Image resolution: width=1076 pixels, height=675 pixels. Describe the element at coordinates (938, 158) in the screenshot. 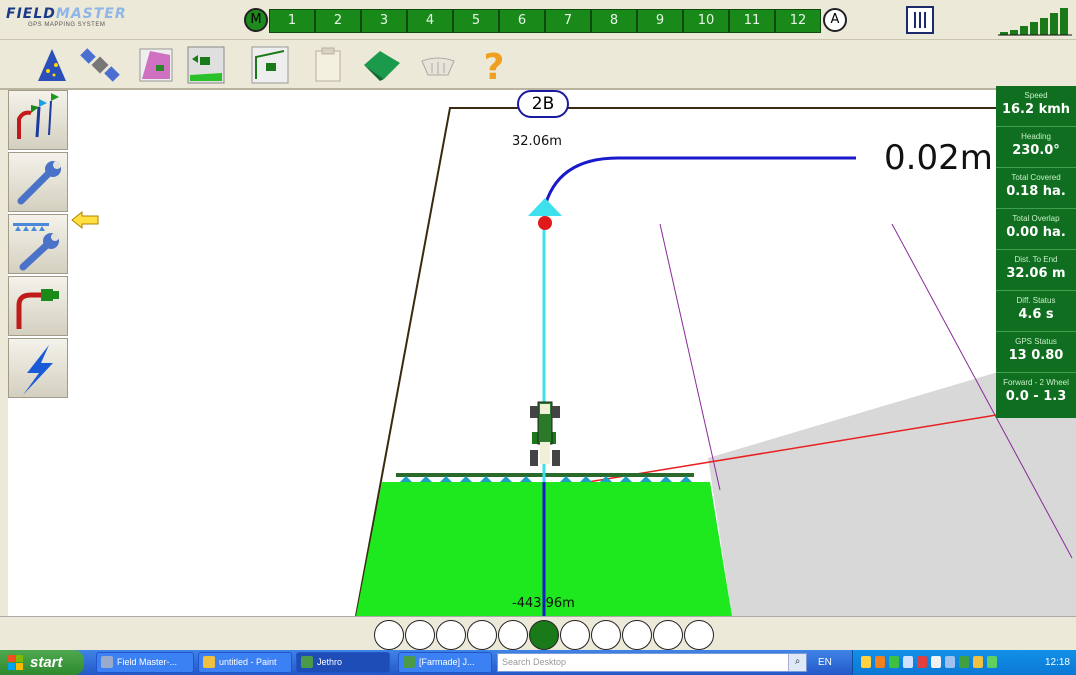

I see `cross-track-error-label: 0.02m` at that location.